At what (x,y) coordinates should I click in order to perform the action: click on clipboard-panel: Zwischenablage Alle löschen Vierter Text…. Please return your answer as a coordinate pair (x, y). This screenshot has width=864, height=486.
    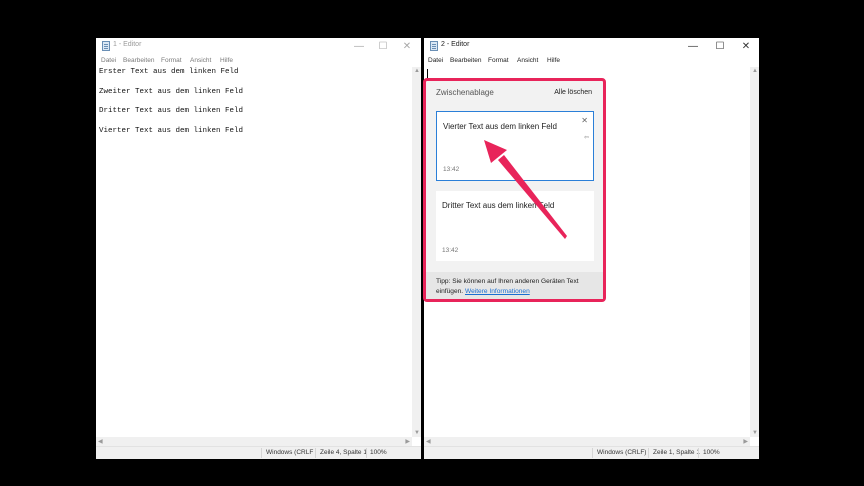
    Looking at the image, I should click on (514, 190).